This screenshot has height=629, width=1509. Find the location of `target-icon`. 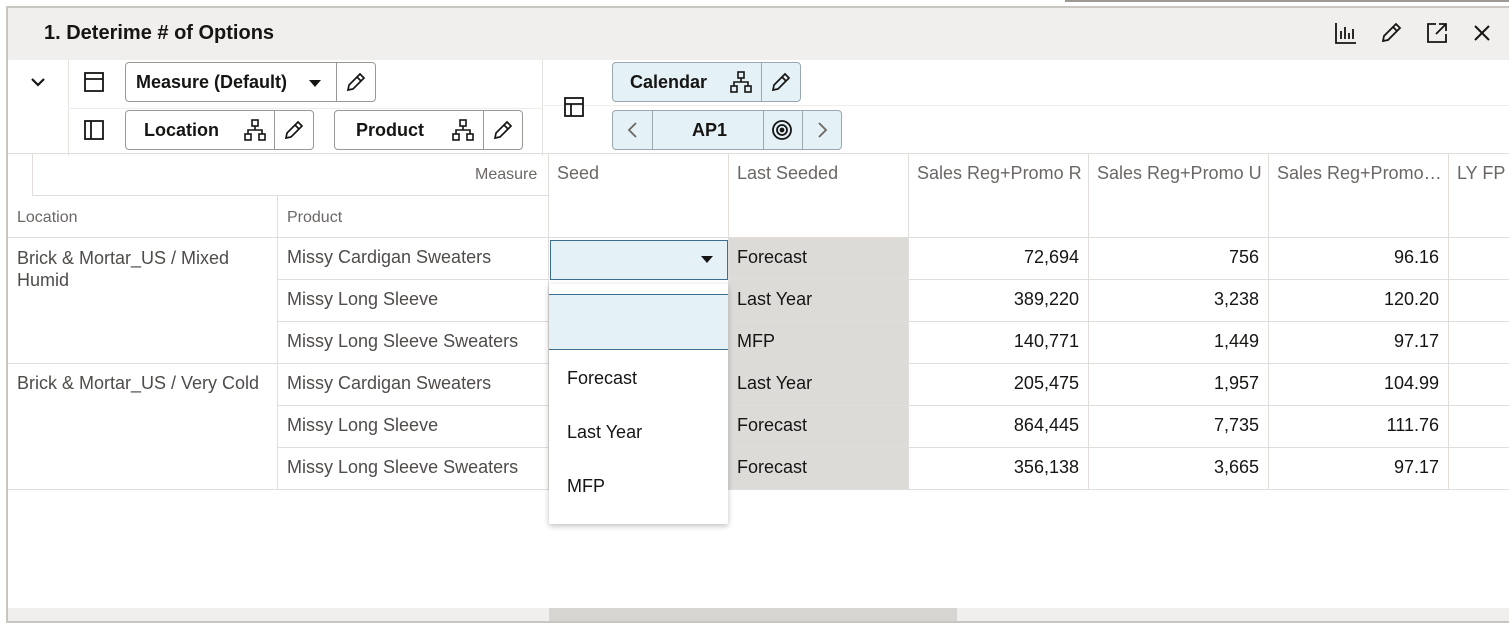

target-icon is located at coordinates (782, 130).